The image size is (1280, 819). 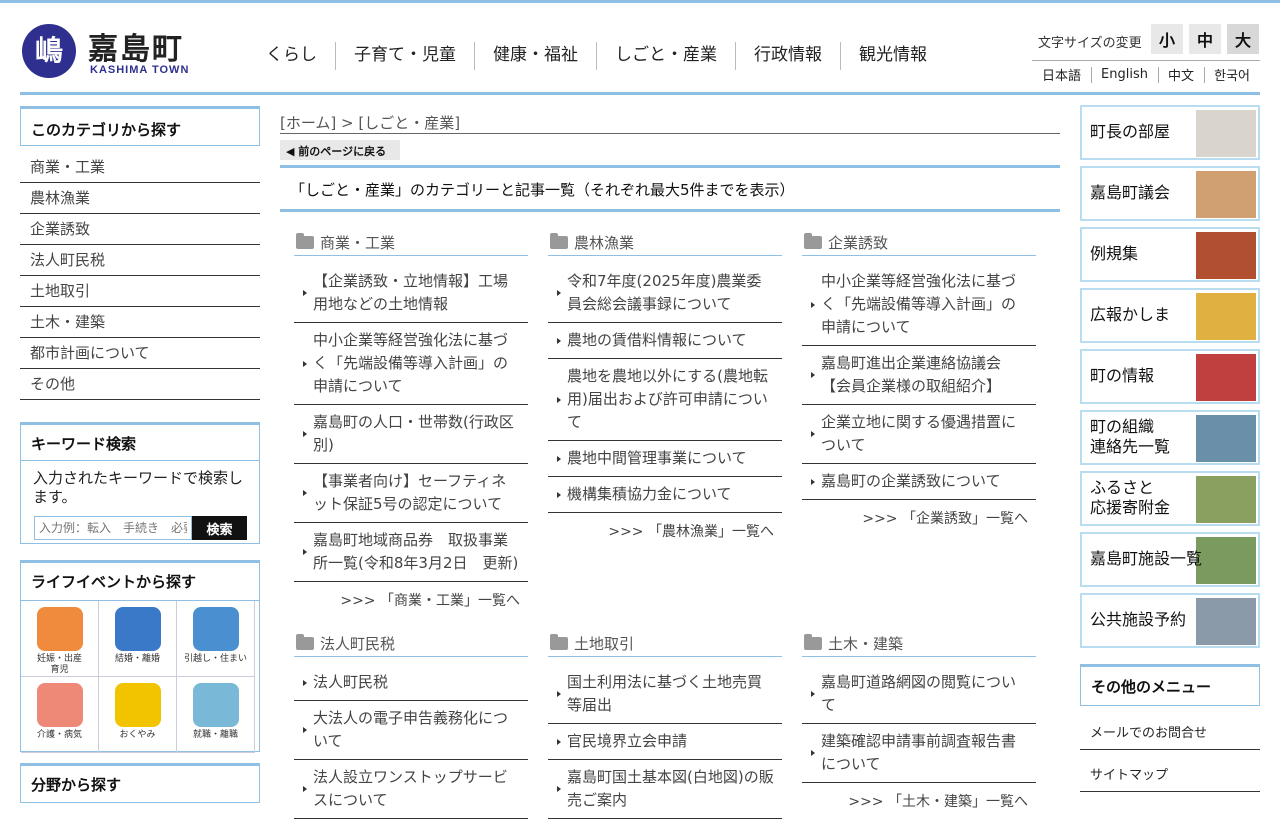 I want to click on category-box-title: このカテゴリから探す, so click(x=140, y=126).